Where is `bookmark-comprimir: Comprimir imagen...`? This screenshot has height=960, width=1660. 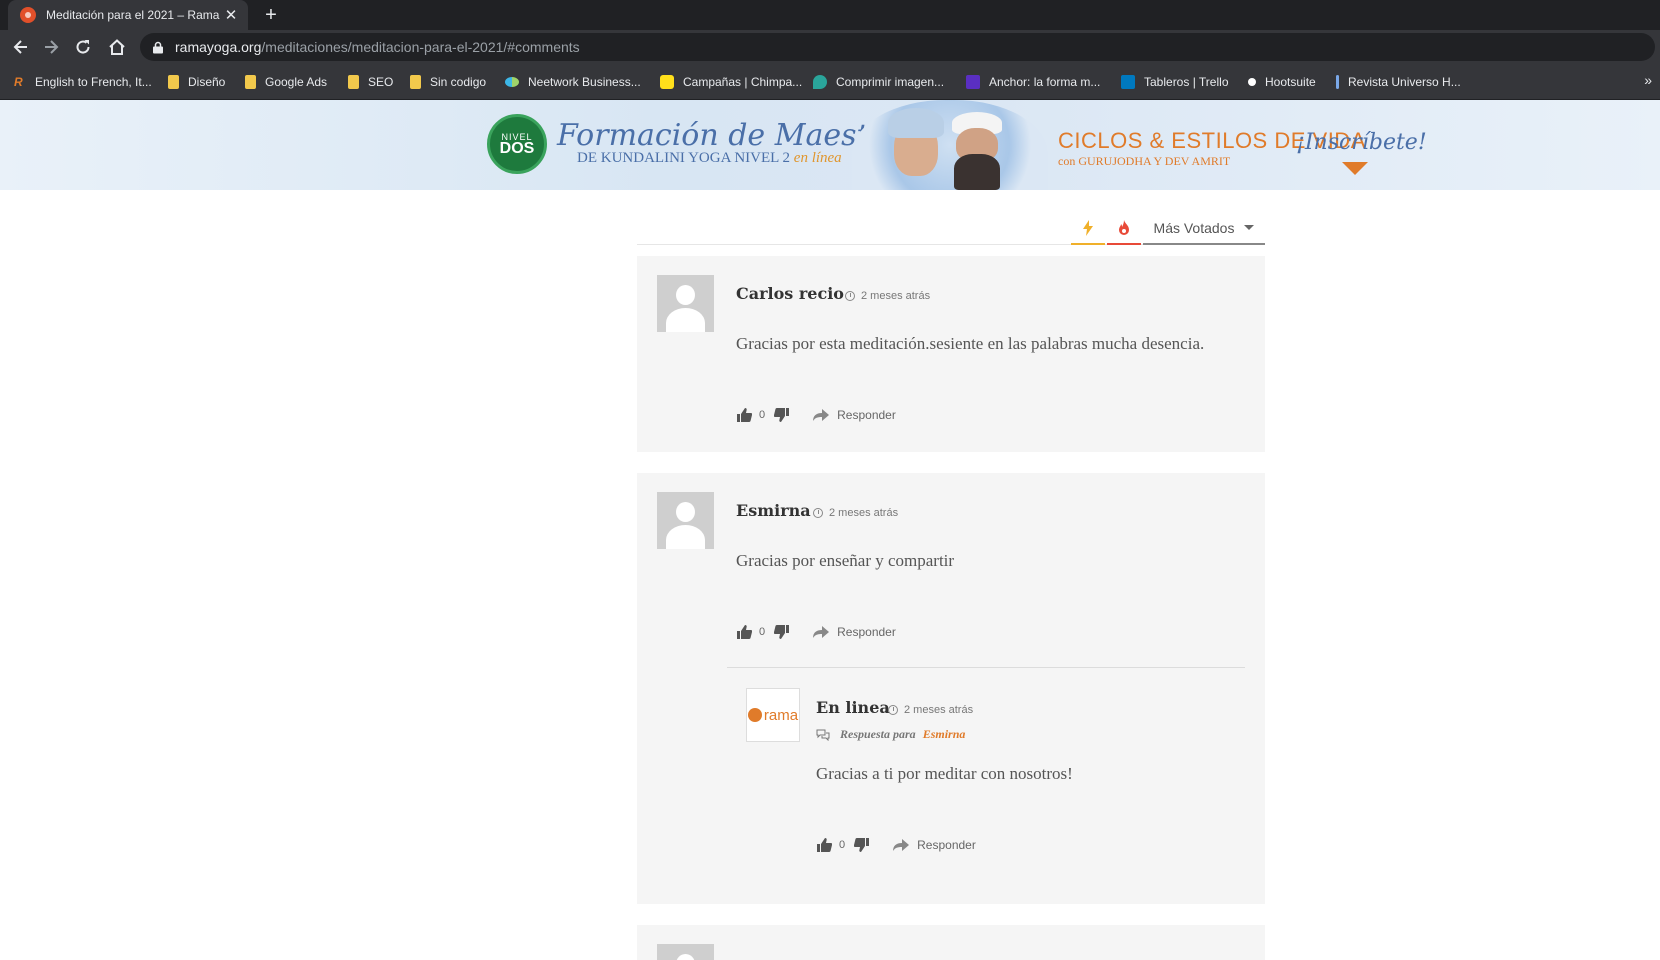
bookmark-comprimir: Comprimir imagen... is located at coordinates (878, 82).